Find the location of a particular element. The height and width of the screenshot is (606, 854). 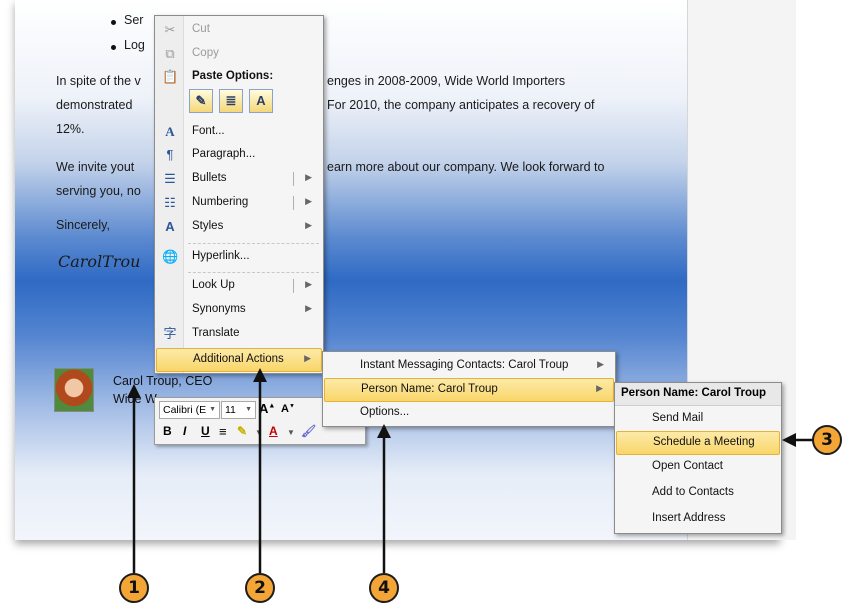

callout-badge-1: 1 is located at coordinates (134, 588).